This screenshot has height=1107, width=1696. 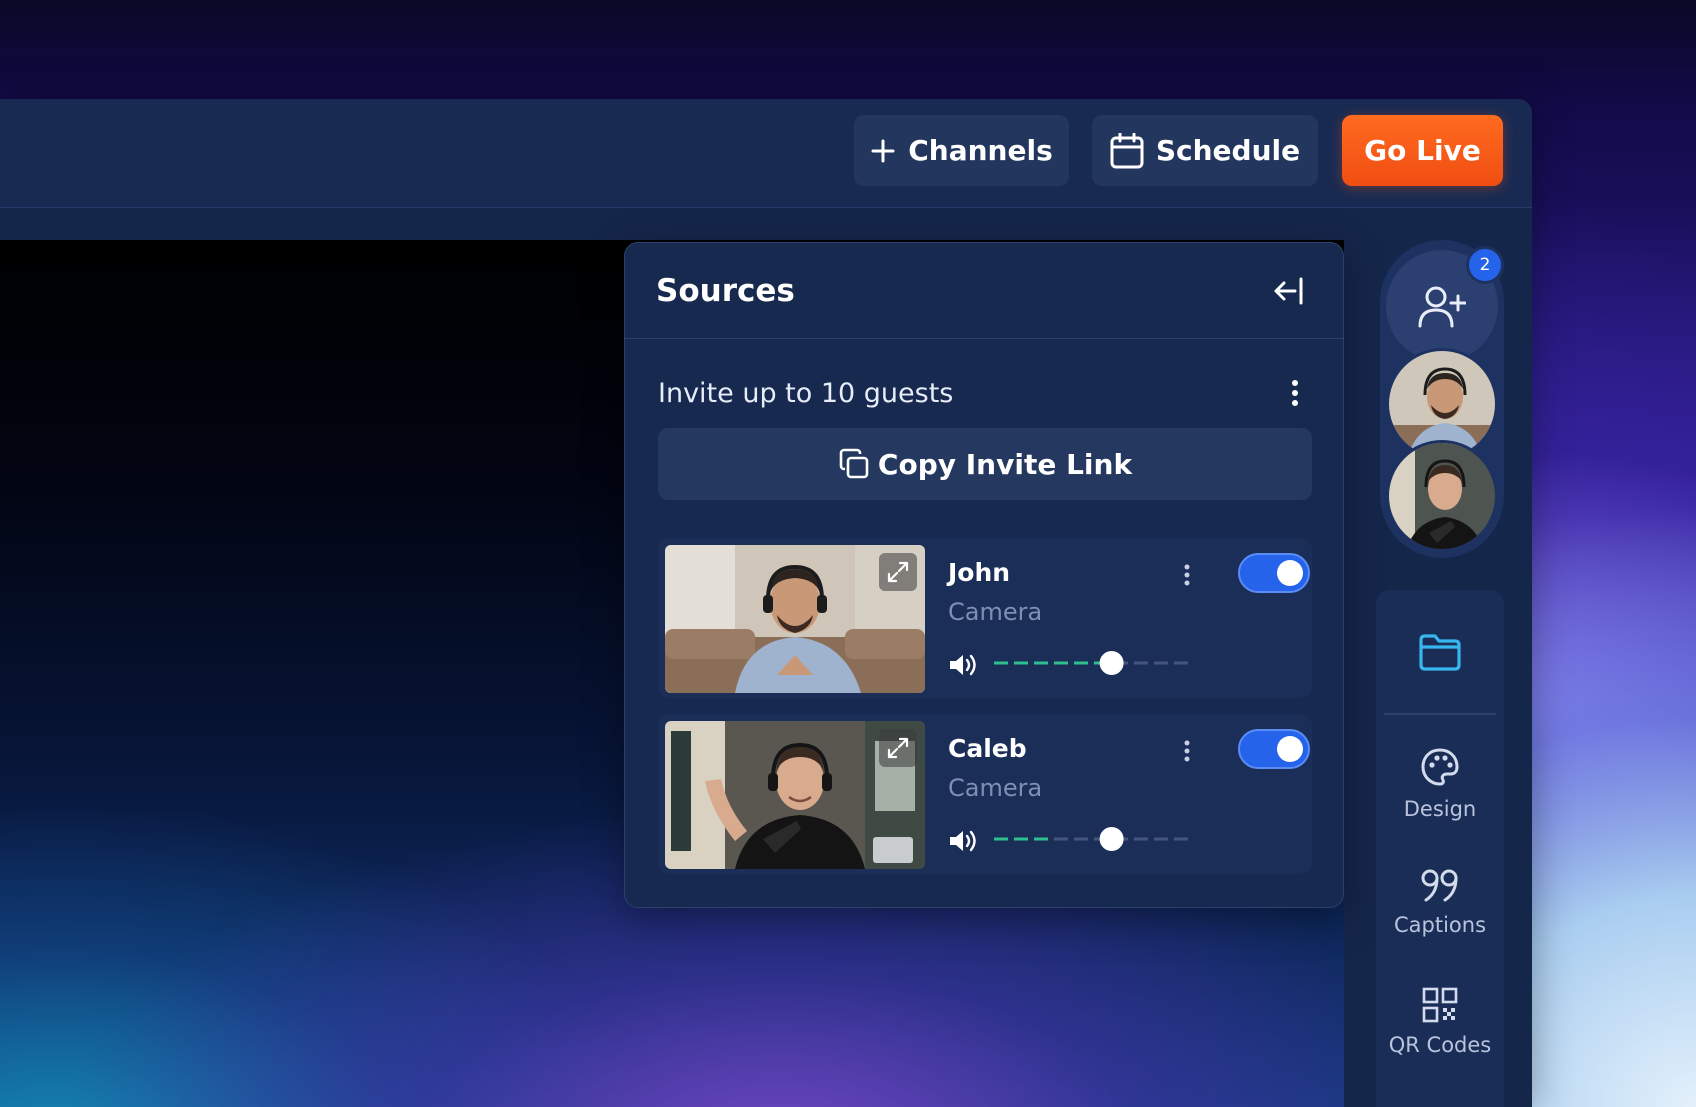 I want to click on palette-icon, so click(x=1440, y=767).